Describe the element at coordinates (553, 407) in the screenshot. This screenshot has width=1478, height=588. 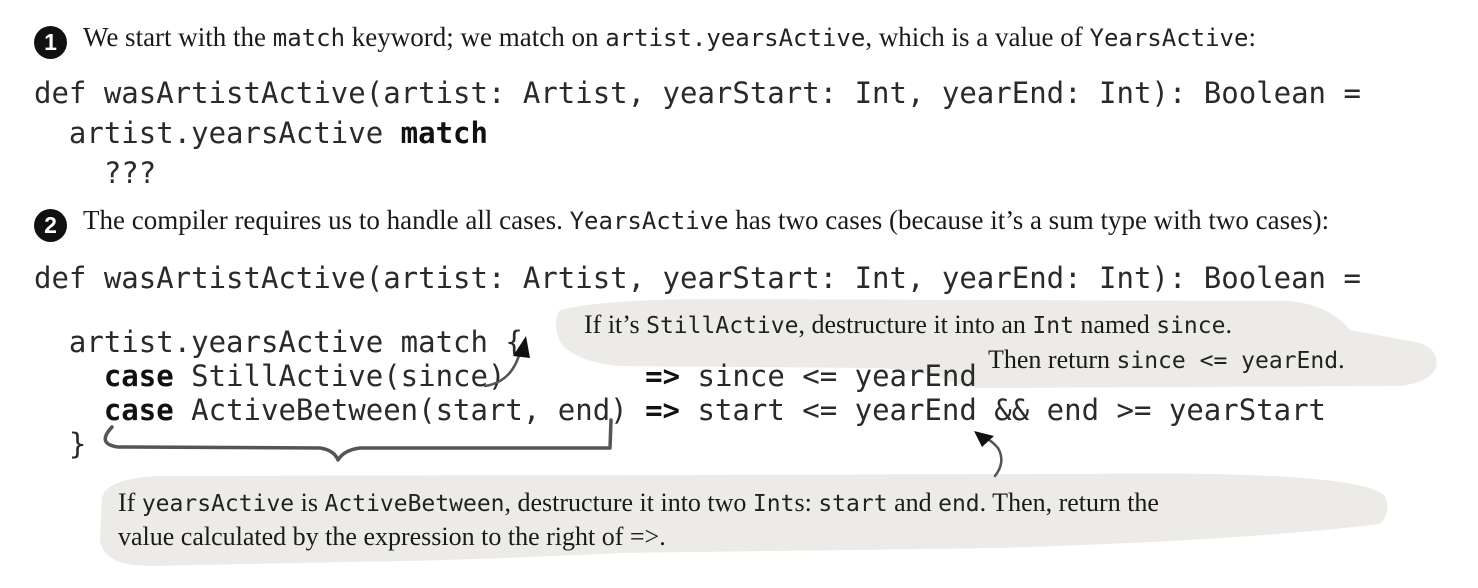
I see `annotation-strokes` at that location.